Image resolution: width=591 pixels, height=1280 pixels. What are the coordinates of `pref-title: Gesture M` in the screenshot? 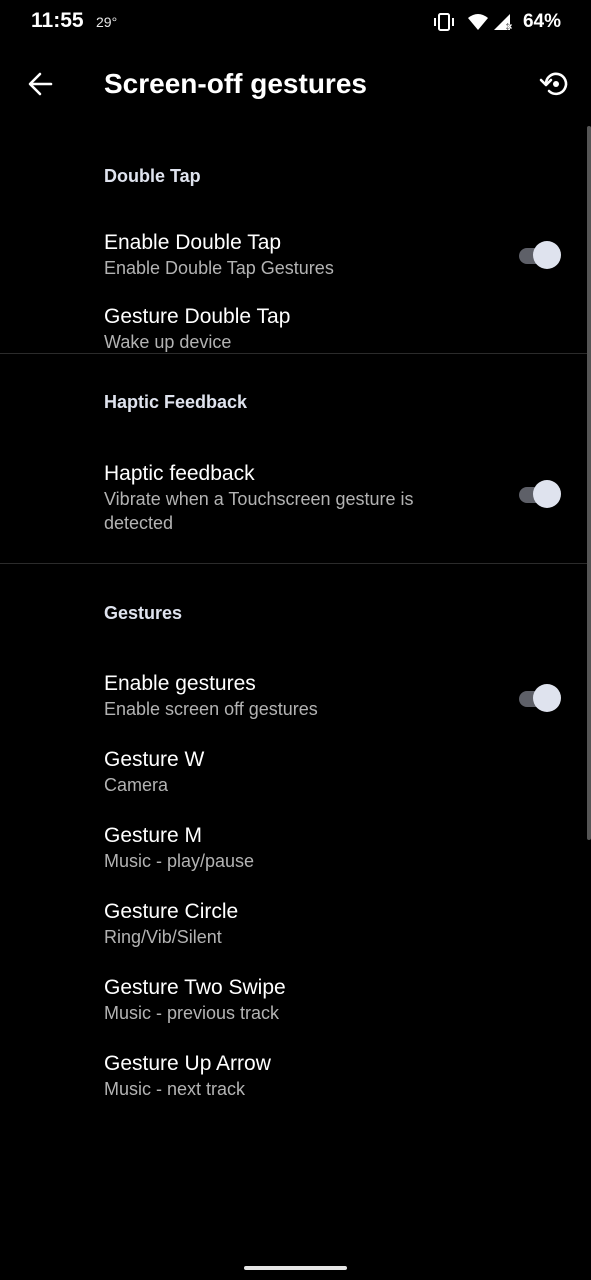 It's located at (153, 835).